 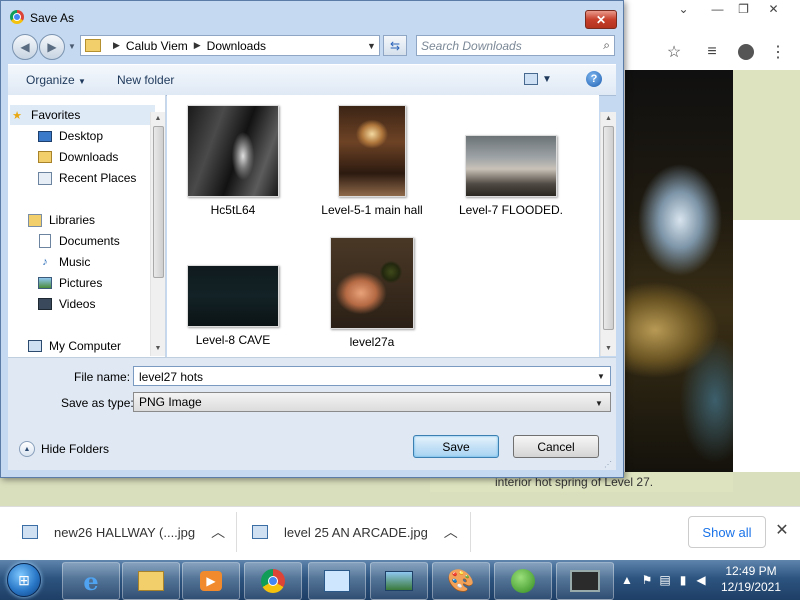 I want to click on sidebar-item-desktop: Desktop, so click(x=70, y=136).